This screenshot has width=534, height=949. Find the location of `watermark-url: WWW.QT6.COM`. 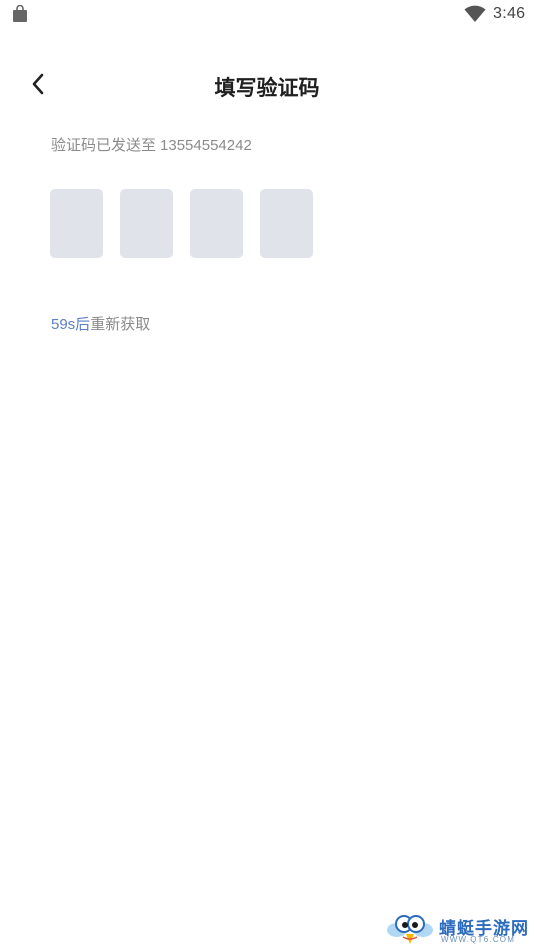

watermark-url: WWW.QT6.COM is located at coordinates (478, 939).